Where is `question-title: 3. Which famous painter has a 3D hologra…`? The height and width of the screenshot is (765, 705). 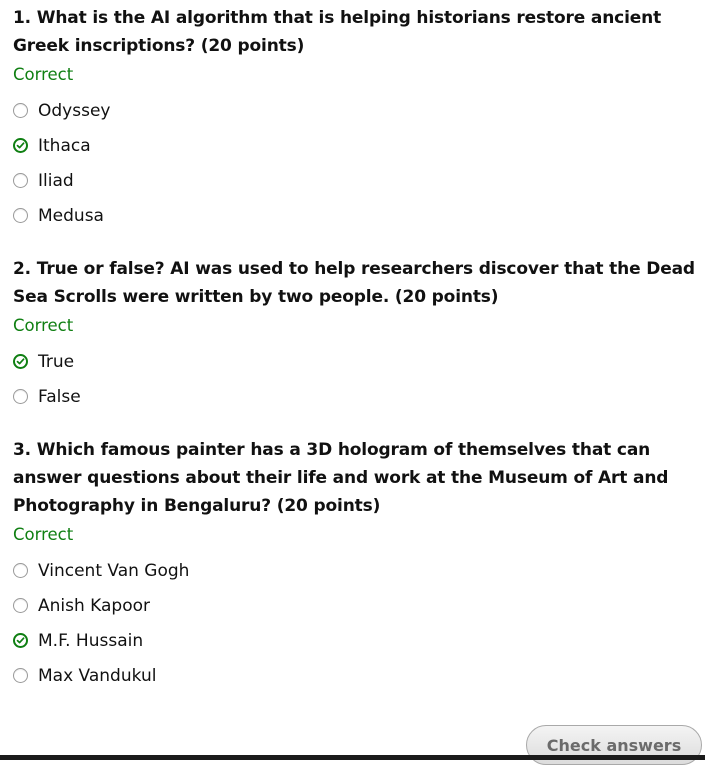
question-title: 3. Which famous painter has a 3D hologra… is located at coordinates (341, 478).